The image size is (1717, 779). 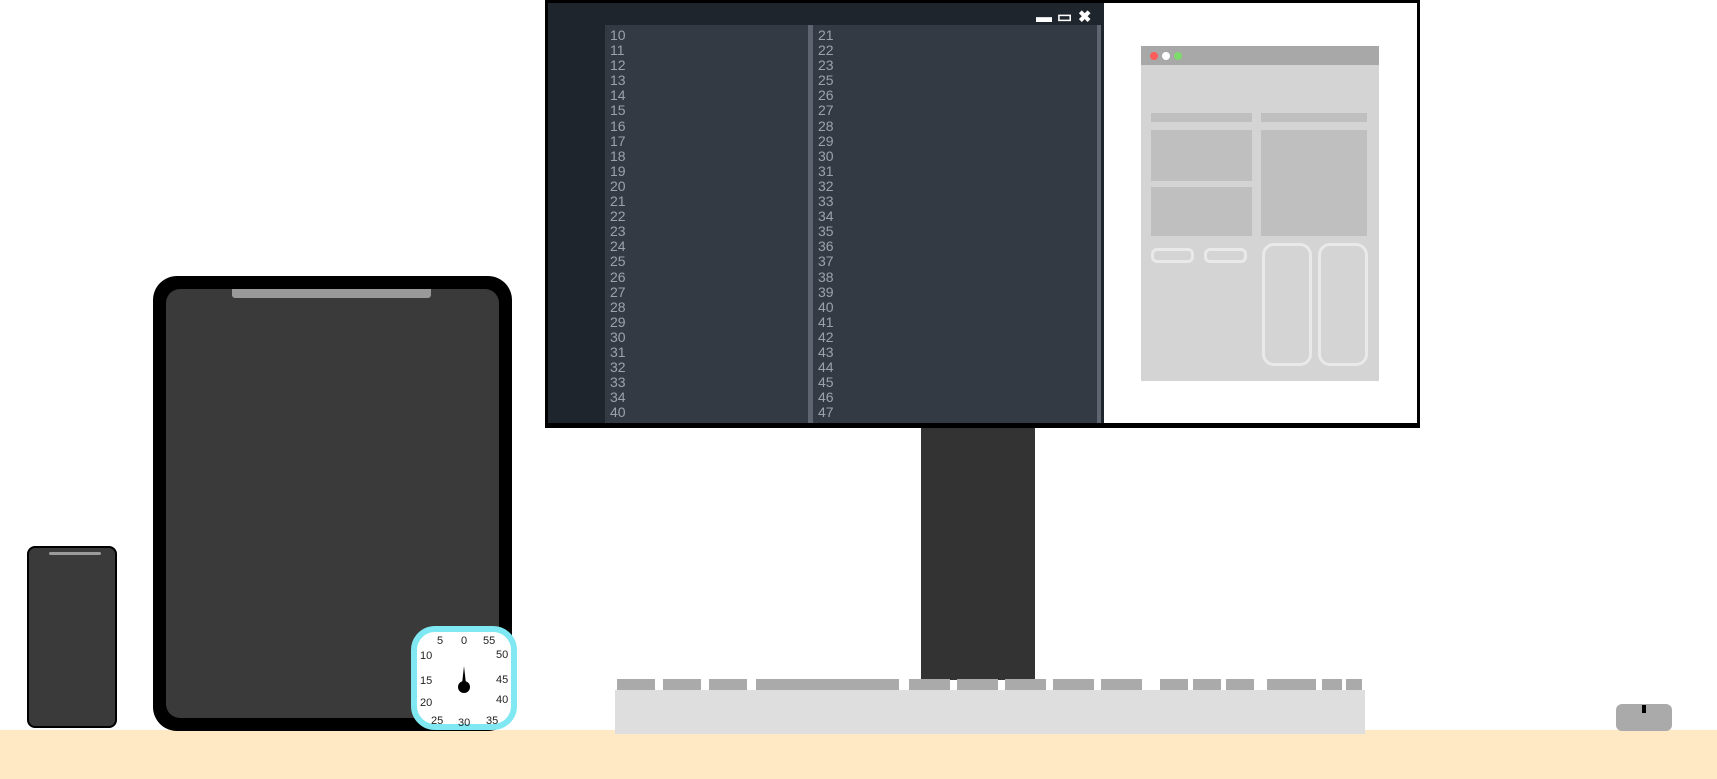 What do you see at coordinates (618, 125) in the screenshot?
I see `line-number: 16` at bounding box center [618, 125].